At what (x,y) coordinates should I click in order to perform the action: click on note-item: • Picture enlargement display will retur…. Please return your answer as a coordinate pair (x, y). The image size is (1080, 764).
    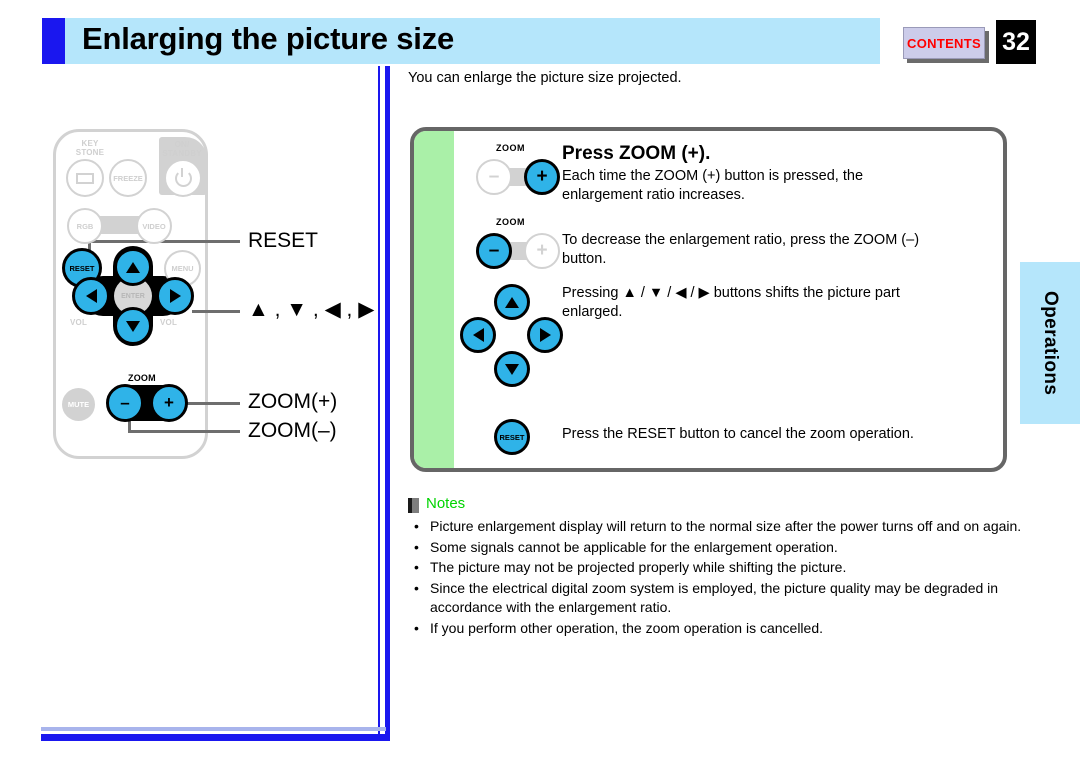
    Looking at the image, I should click on (718, 527).